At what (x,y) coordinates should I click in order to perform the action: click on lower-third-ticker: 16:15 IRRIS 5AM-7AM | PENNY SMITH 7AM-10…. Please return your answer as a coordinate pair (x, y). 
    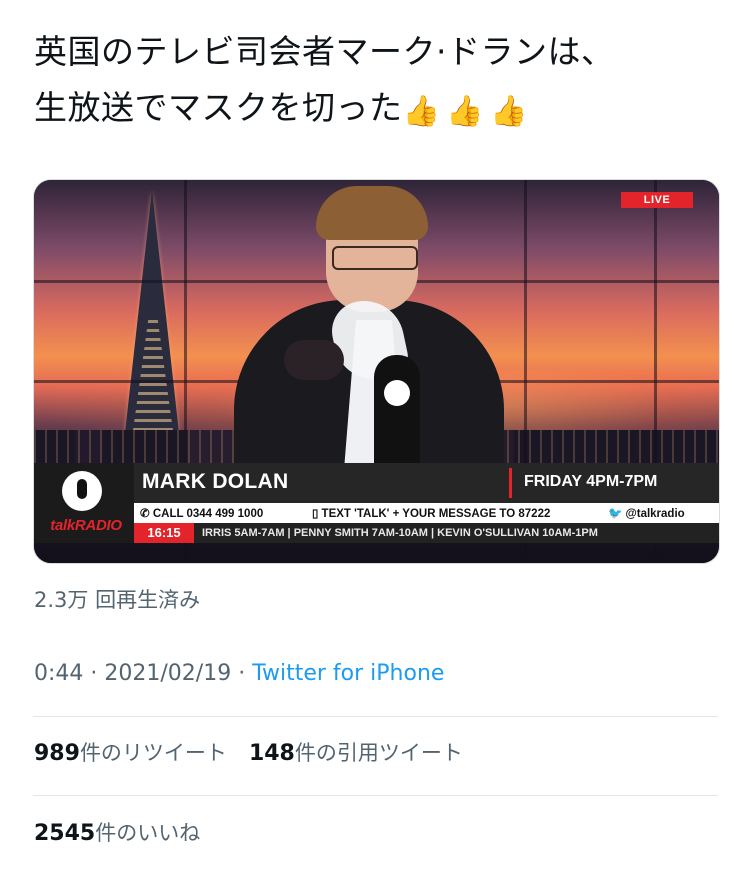
    Looking at the image, I should click on (426, 533).